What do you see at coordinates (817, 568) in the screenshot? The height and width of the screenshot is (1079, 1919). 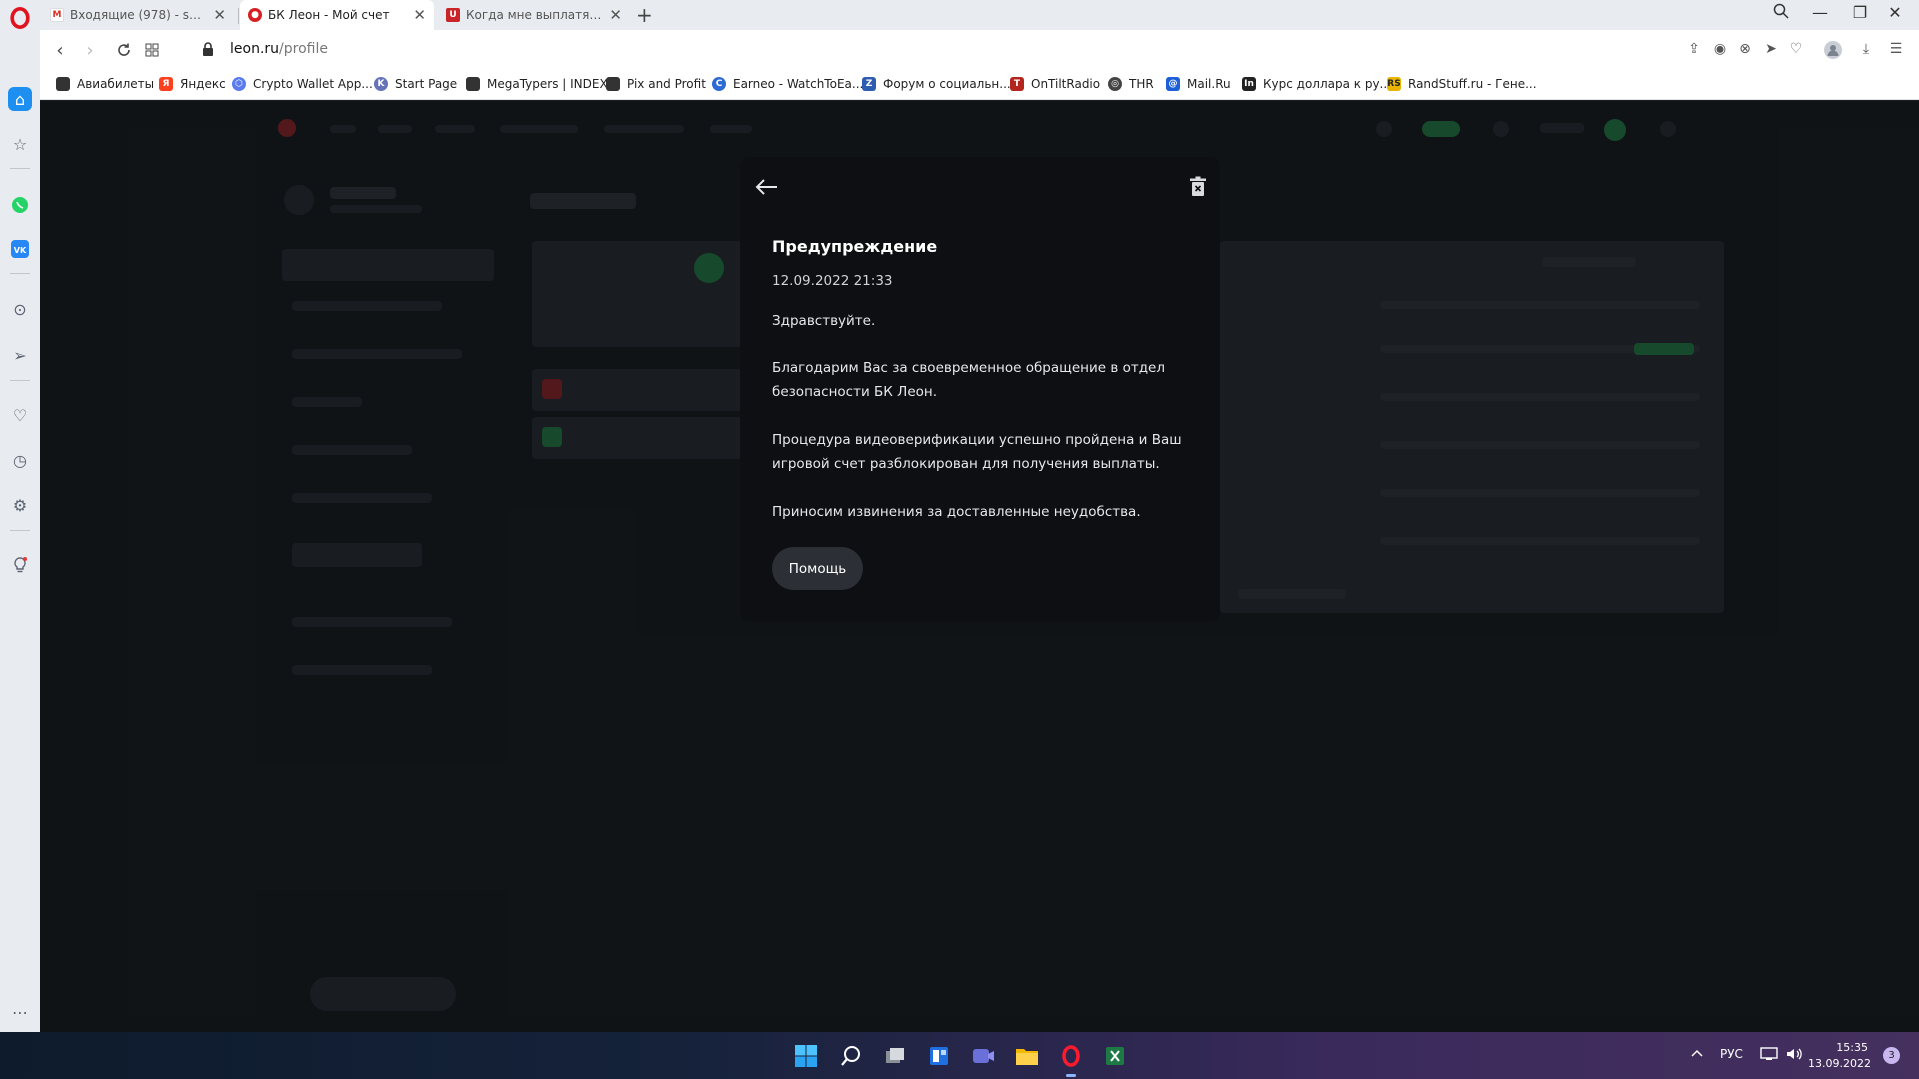 I see `help-button: Помощь` at bounding box center [817, 568].